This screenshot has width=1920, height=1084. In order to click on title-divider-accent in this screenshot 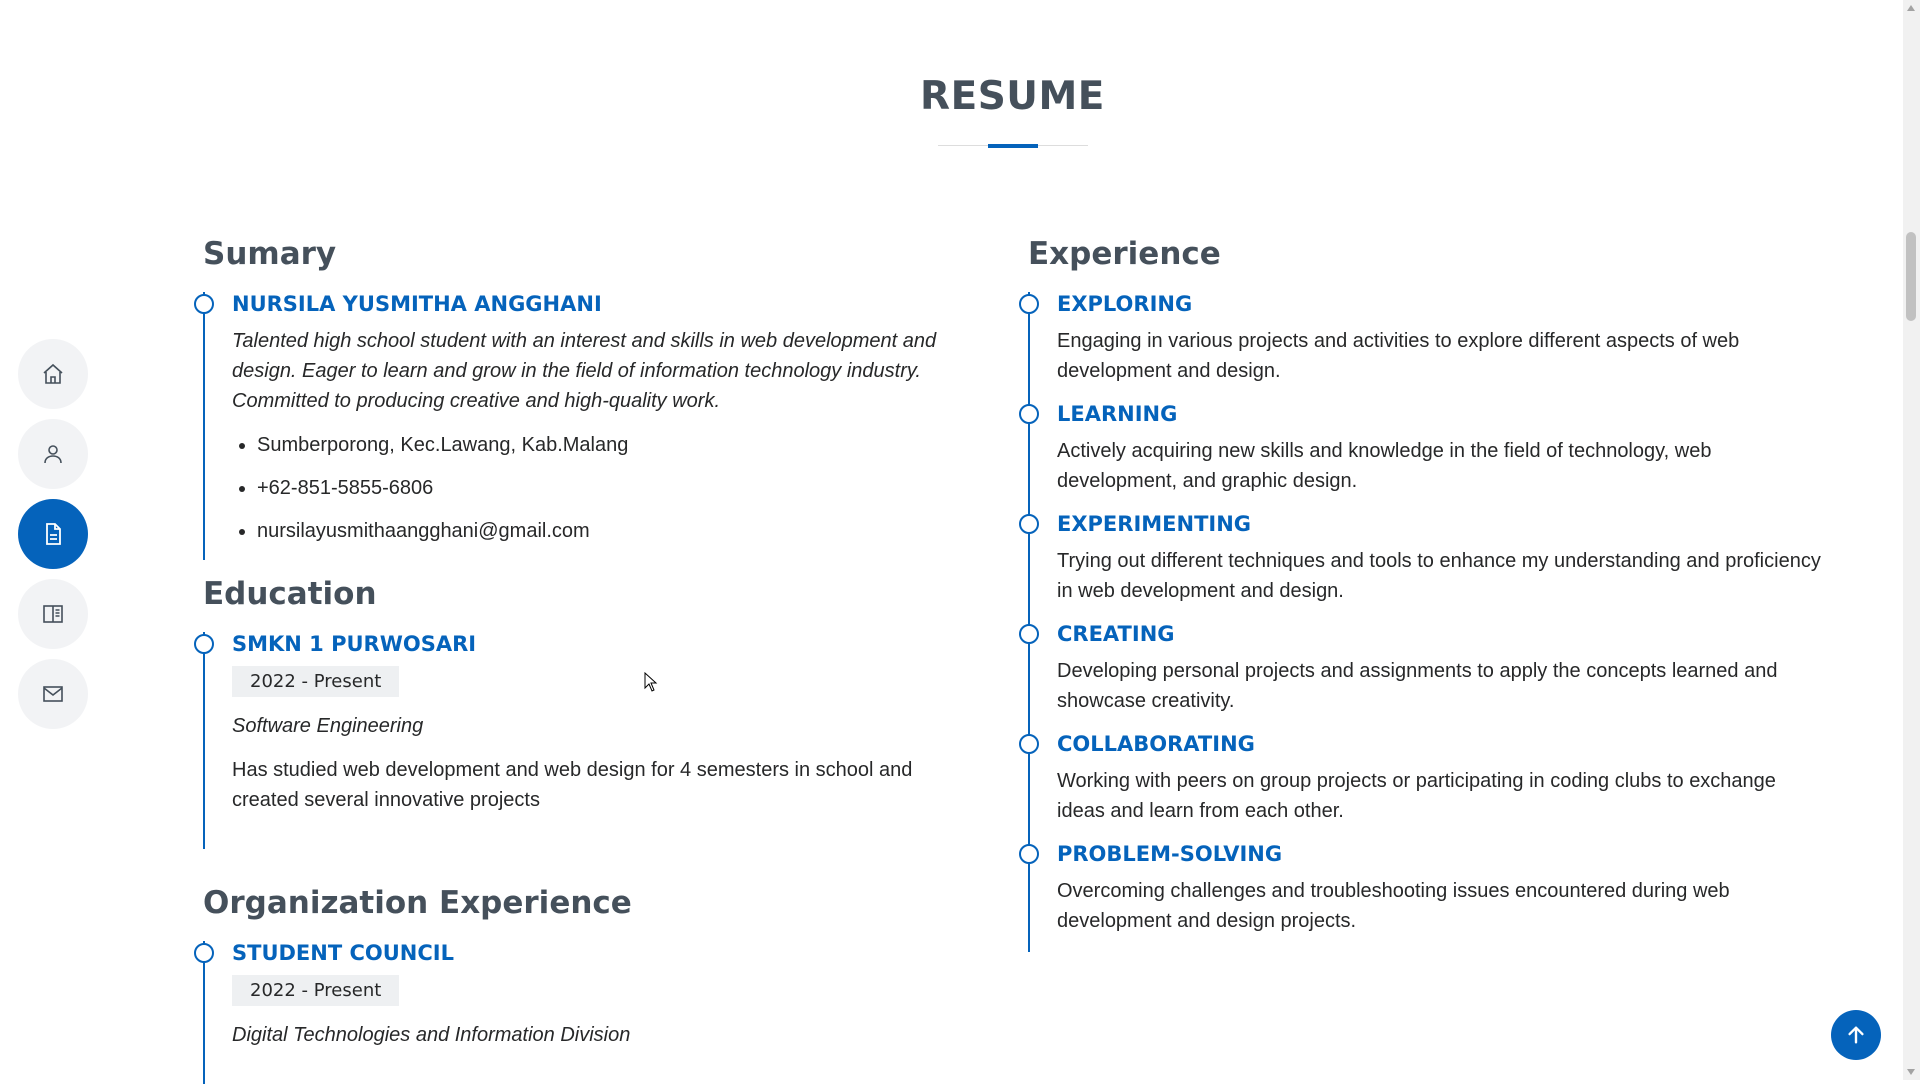, I will do `click(1013, 146)`.